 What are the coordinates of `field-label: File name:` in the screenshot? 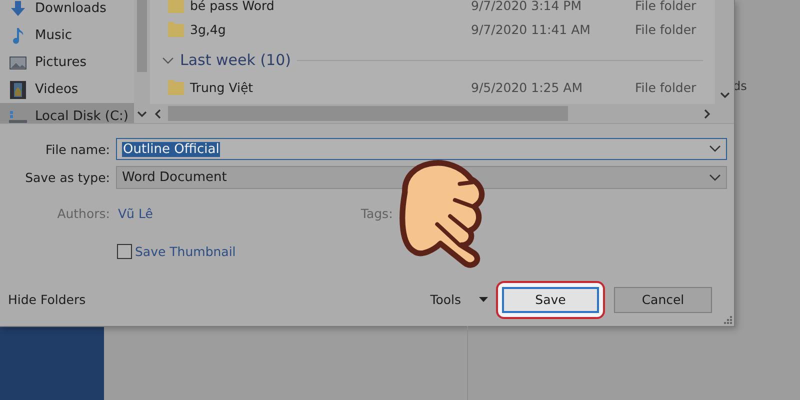 It's located at (77, 149).